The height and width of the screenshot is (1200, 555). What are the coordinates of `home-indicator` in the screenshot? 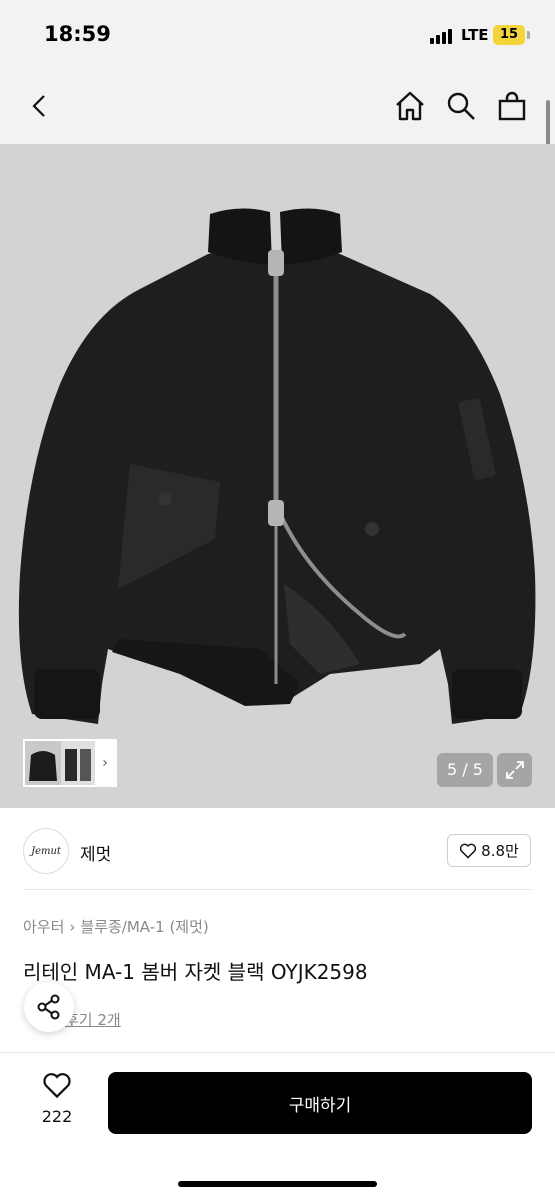 It's located at (277, 1184).